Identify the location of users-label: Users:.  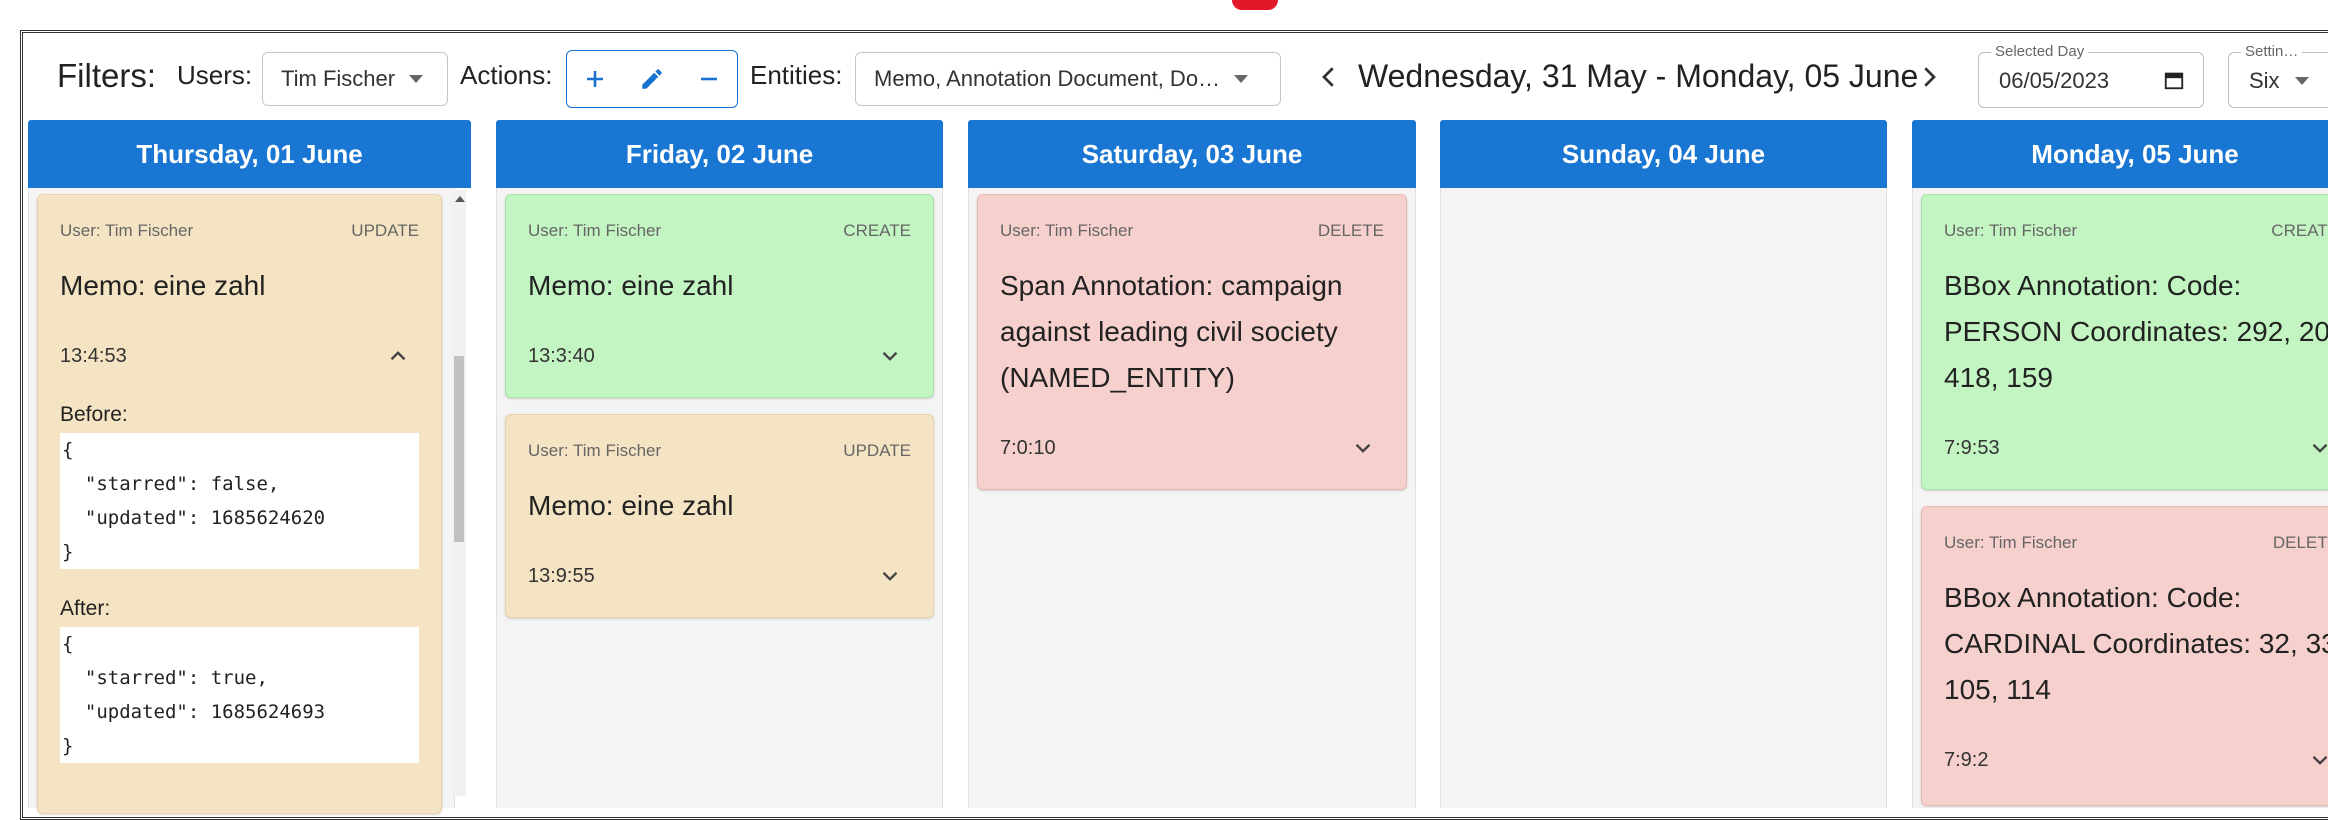
(215, 75).